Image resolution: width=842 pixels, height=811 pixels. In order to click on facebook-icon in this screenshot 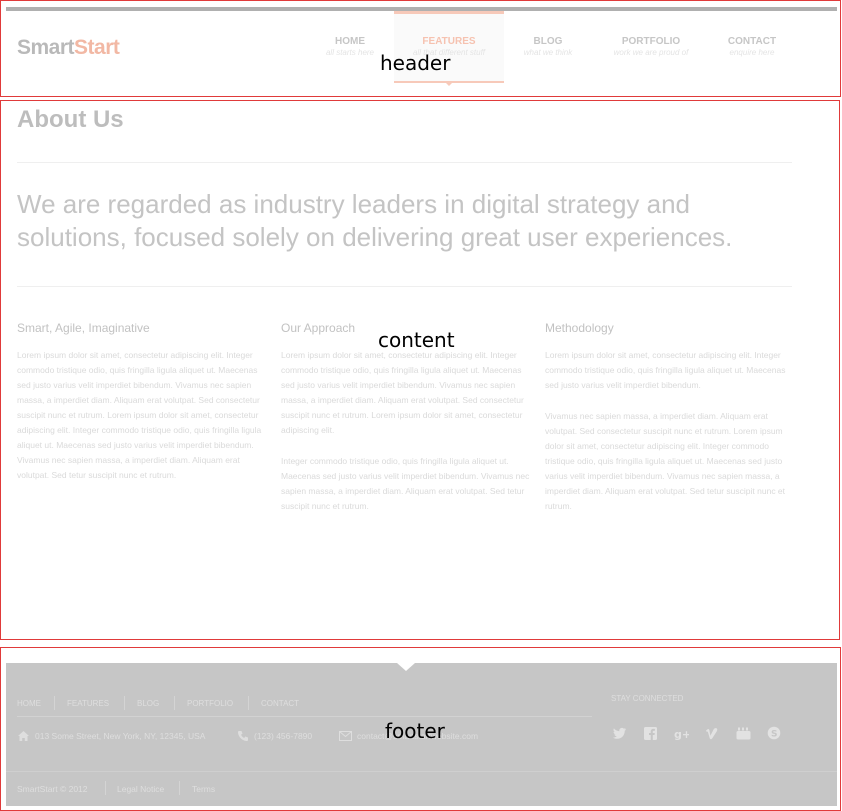, I will do `click(650, 733)`.